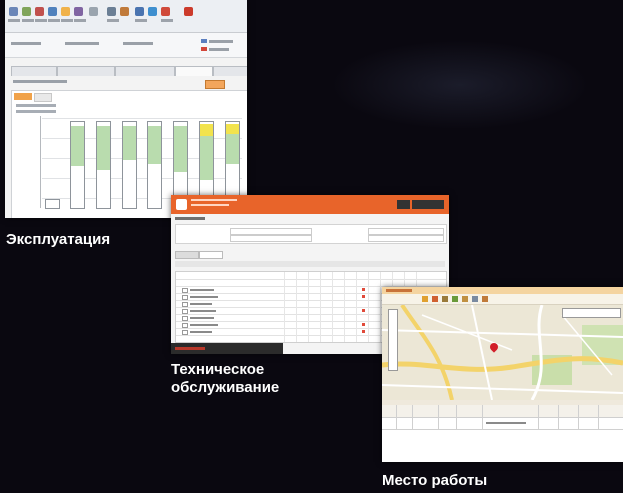 This screenshot has width=623, height=493. What do you see at coordinates (502, 433) in the screenshot?
I see `work-orders-table` at bounding box center [502, 433].